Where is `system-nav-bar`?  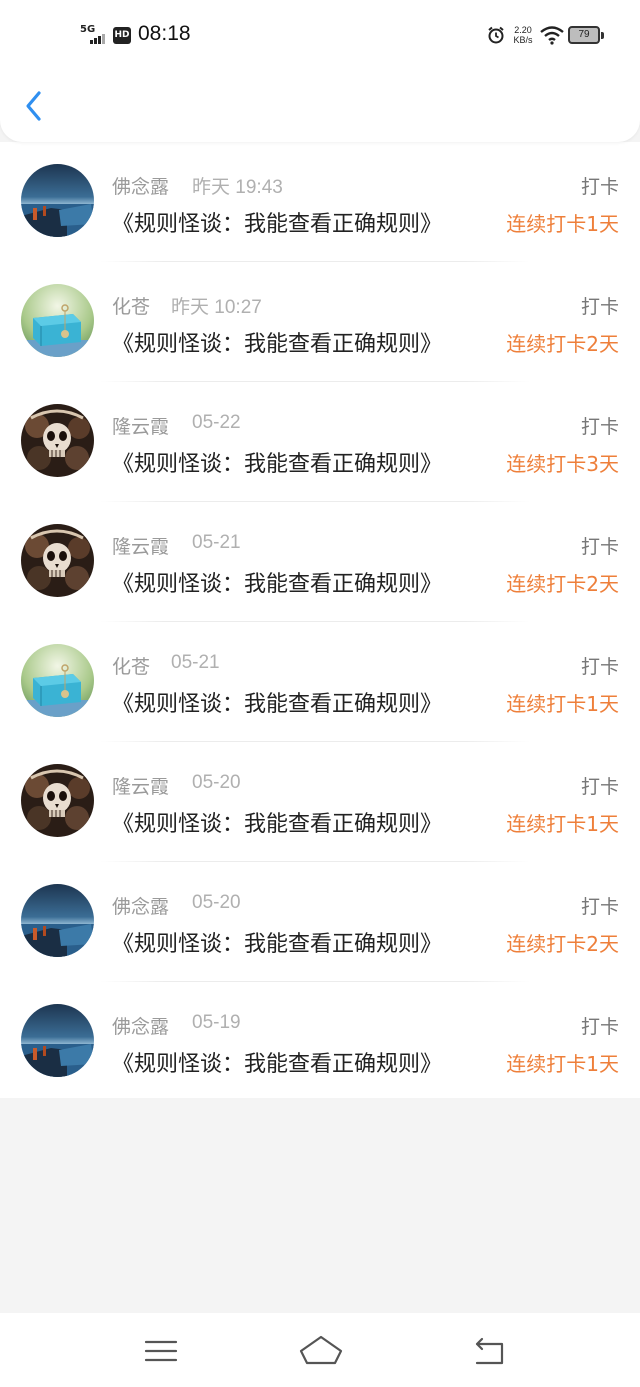 system-nav-bar is located at coordinates (320, 1350).